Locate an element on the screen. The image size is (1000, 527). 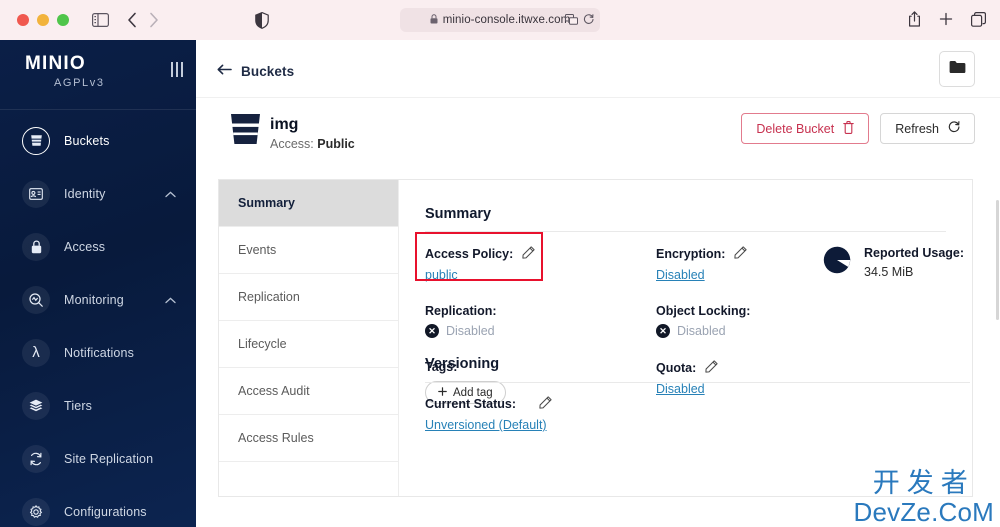
reported-usage-label: Reported Usage: is located at coordinates (914, 253).